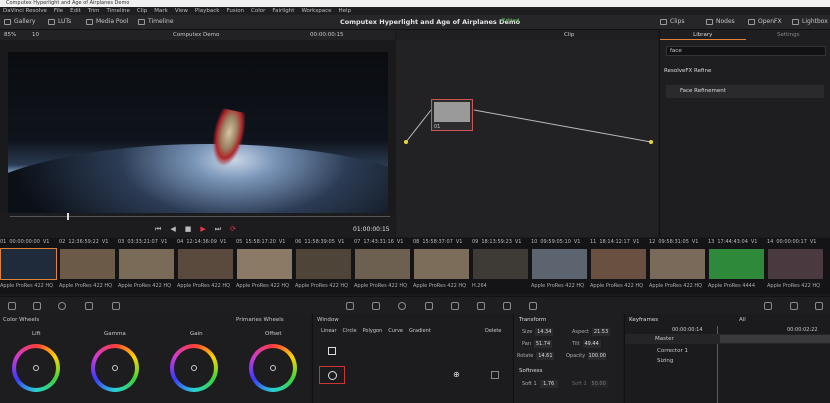  What do you see at coordinates (429, 306) in the screenshot?
I see `tracker-icon` at bounding box center [429, 306].